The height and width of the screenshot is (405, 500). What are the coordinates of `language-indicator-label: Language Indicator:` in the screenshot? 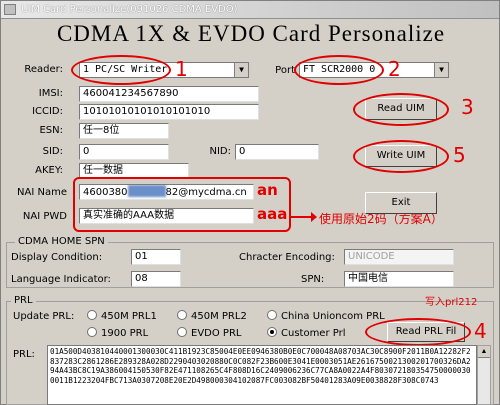 It's located at (61, 279).